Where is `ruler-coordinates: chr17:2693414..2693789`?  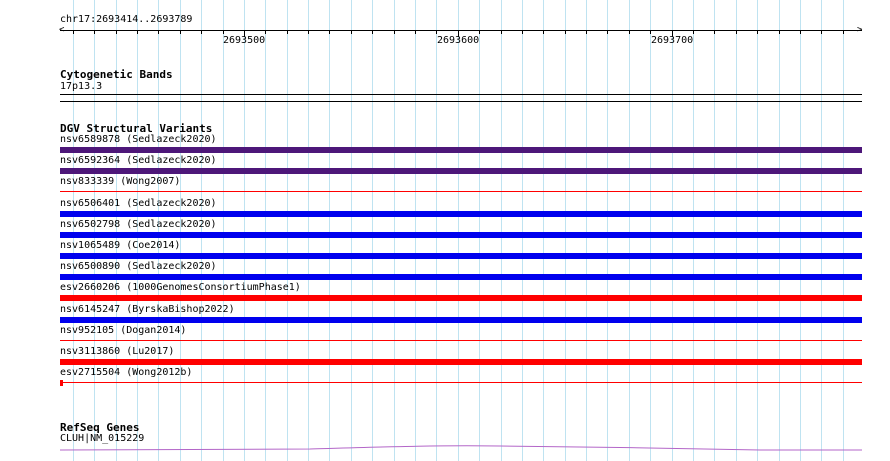
ruler-coordinates: chr17:2693414..2693789 is located at coordinates (126, 19).